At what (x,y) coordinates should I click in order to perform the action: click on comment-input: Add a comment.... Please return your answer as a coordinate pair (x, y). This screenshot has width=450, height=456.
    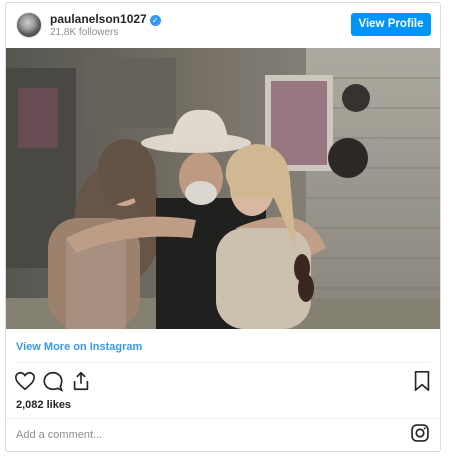
    Looking at the image, I should click on (59, 435).